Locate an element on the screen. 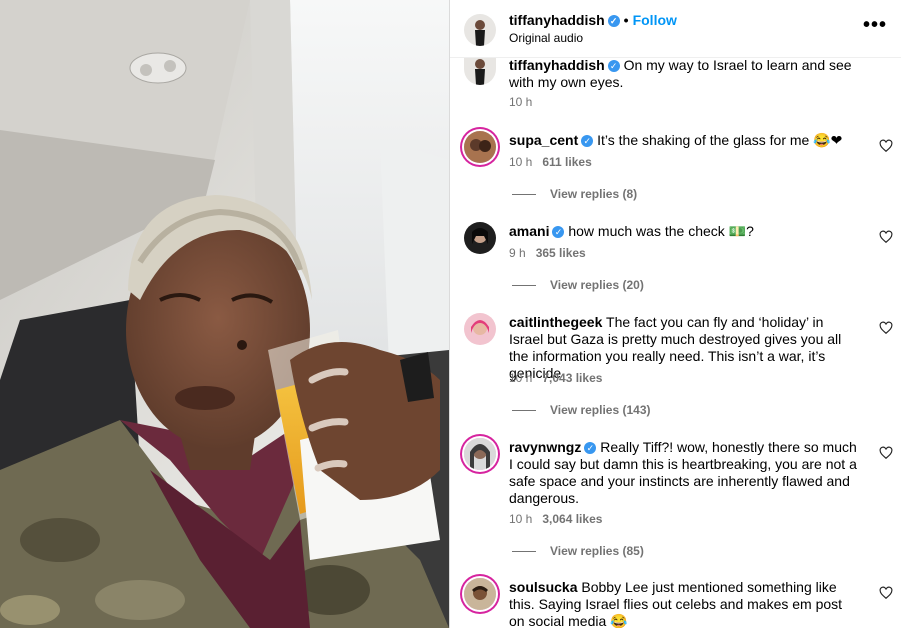  view-replies-label: View replies (143) is located at coordinates (600, 410).